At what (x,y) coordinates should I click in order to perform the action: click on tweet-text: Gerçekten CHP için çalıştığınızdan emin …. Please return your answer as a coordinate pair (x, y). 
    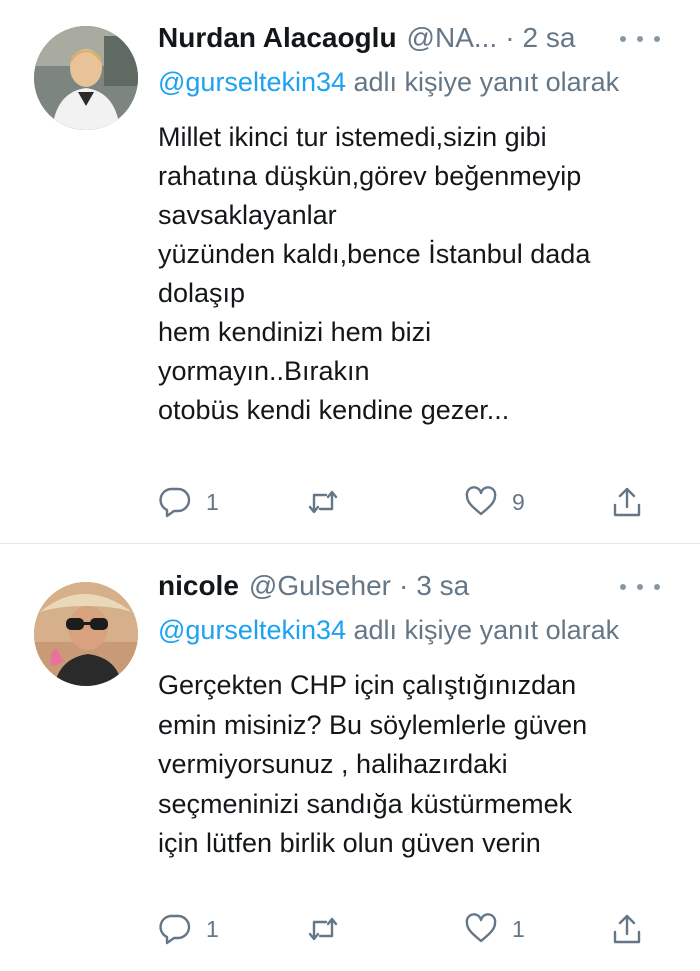
    Looking at the image, I should click on (373, 764).